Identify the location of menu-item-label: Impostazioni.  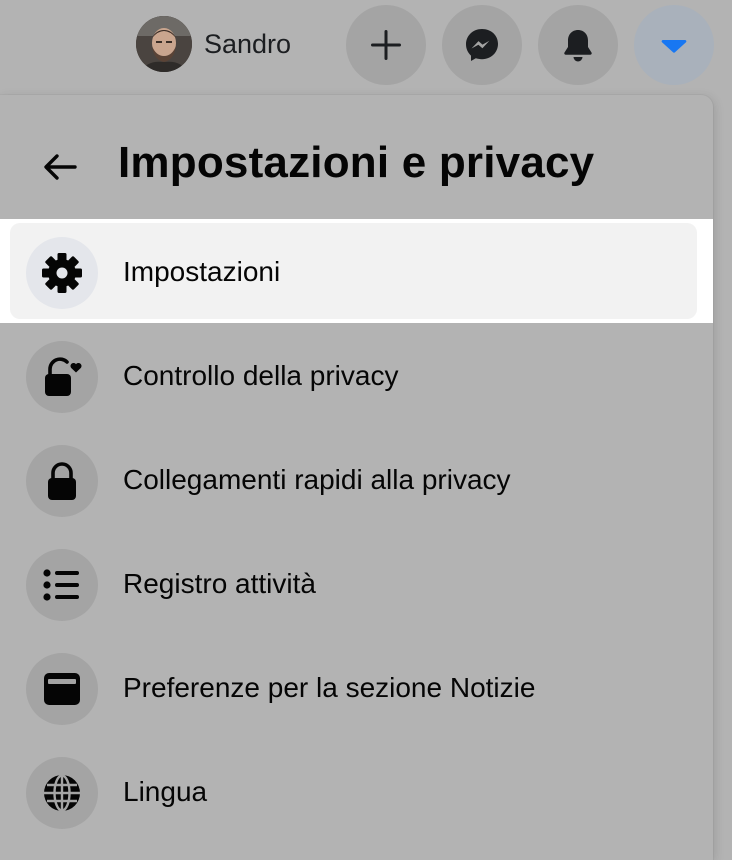
(202, 271).